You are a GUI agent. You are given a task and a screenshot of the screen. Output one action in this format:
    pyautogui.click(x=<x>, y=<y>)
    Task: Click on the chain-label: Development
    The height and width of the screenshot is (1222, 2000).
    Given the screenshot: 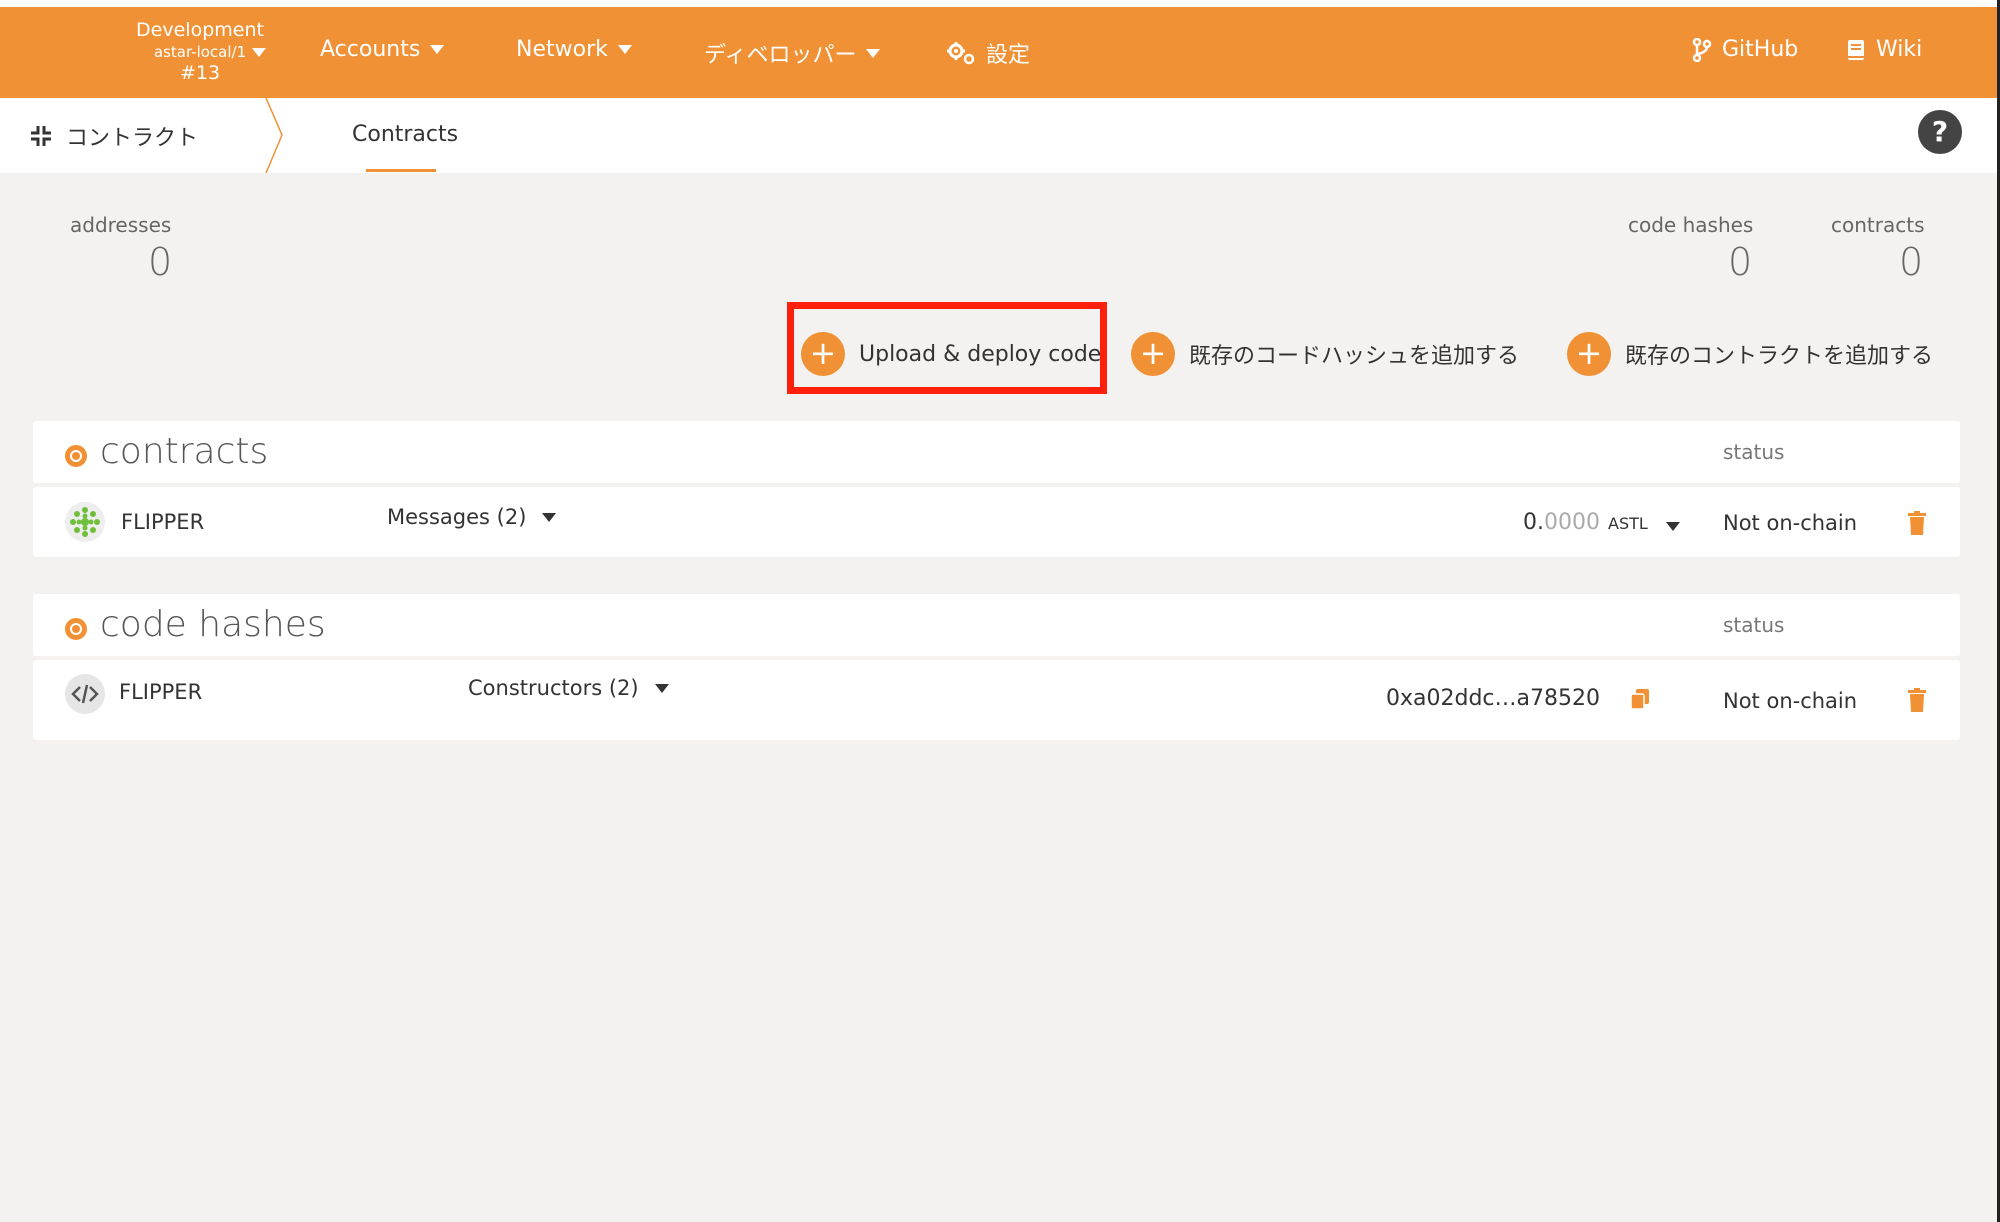 What is the action you would take?
    pyautogui.click(x=200, y=30)
    